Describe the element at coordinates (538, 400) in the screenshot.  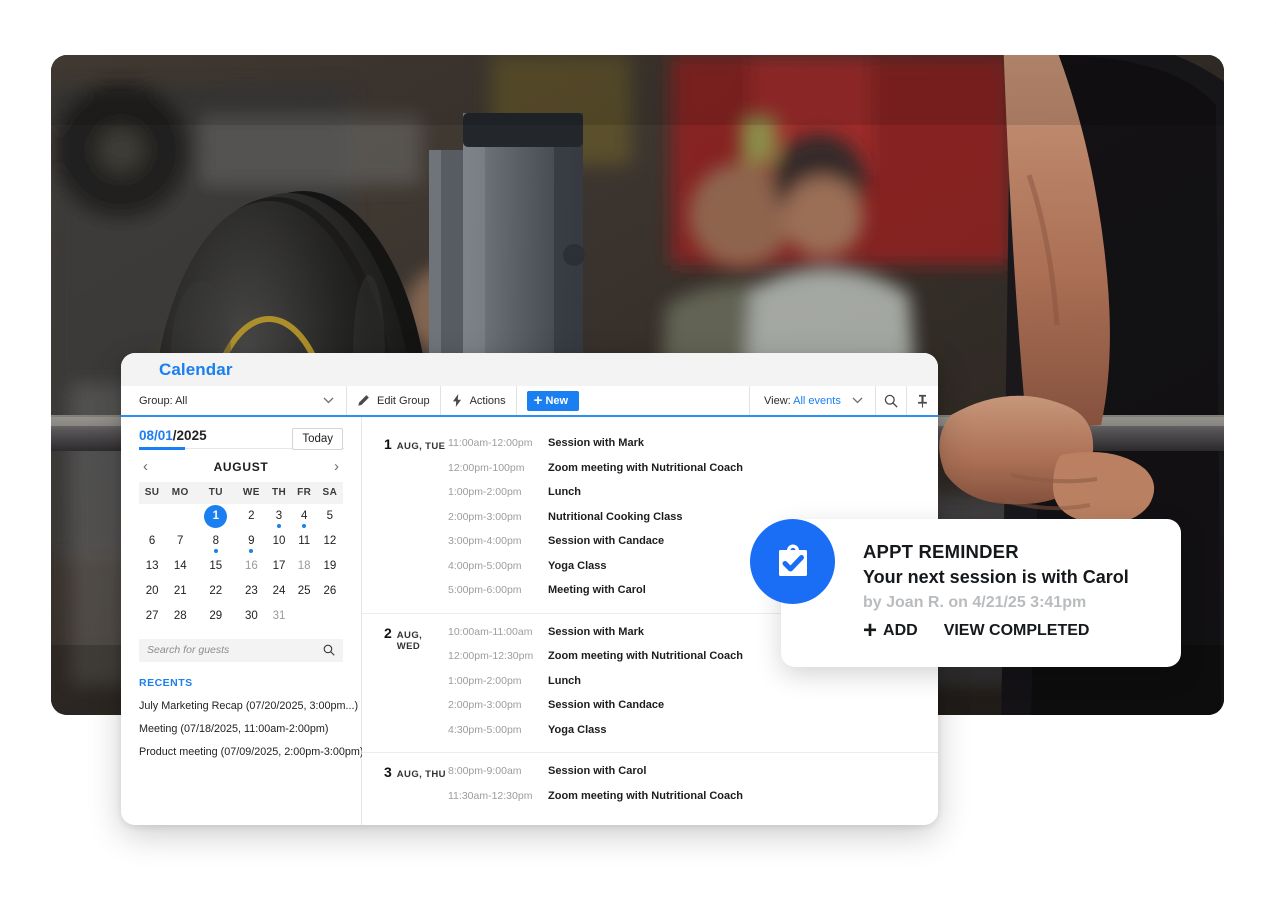
I see `plus-icon: +` at that location.